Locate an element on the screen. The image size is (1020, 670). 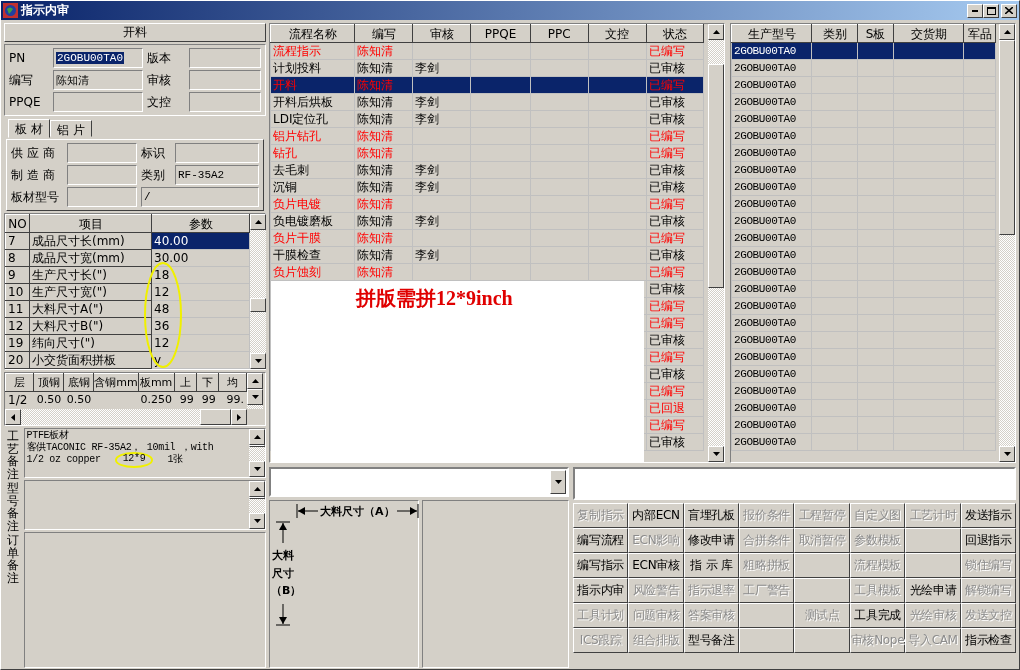
input-field: / is located at coordinates (200, 197).